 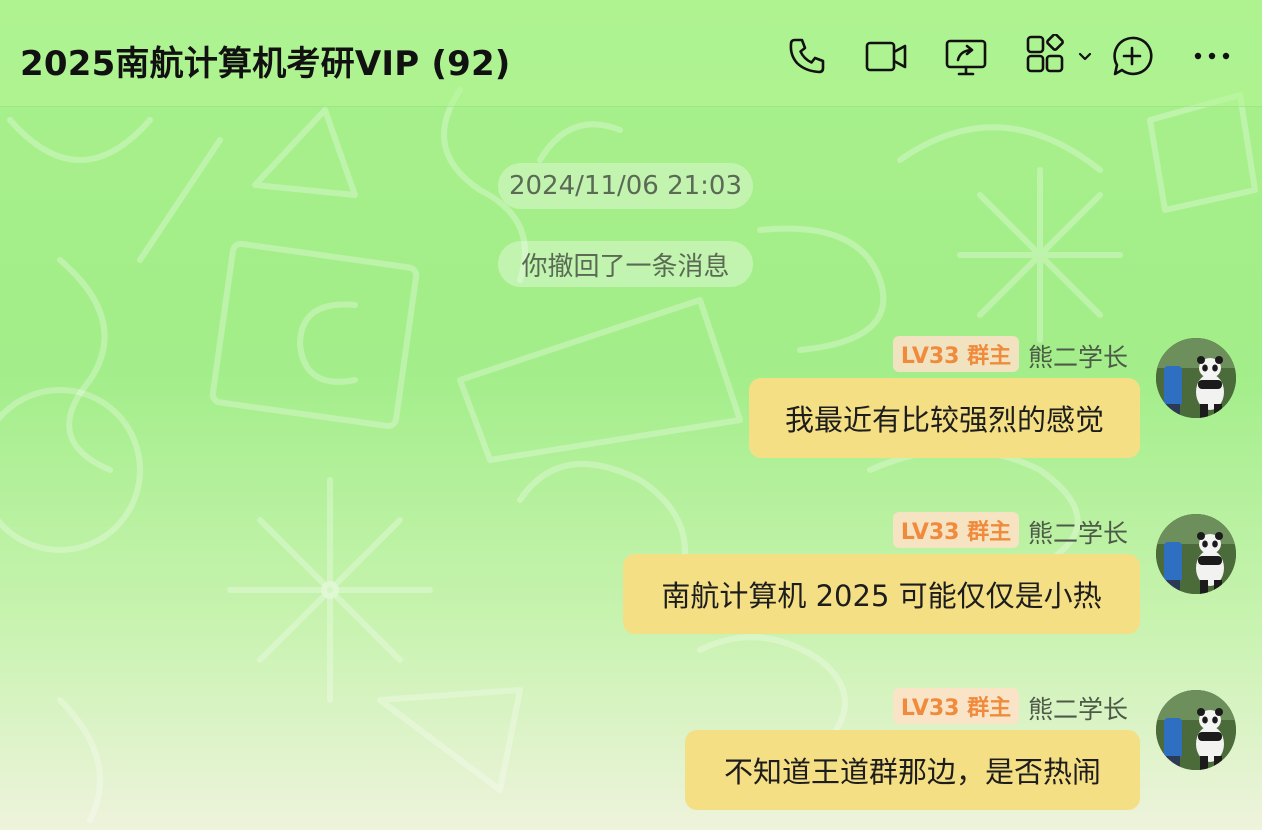 I want to click on chat-title: 2025南航计算机考研VIP (92), so click(x=265, y=64).